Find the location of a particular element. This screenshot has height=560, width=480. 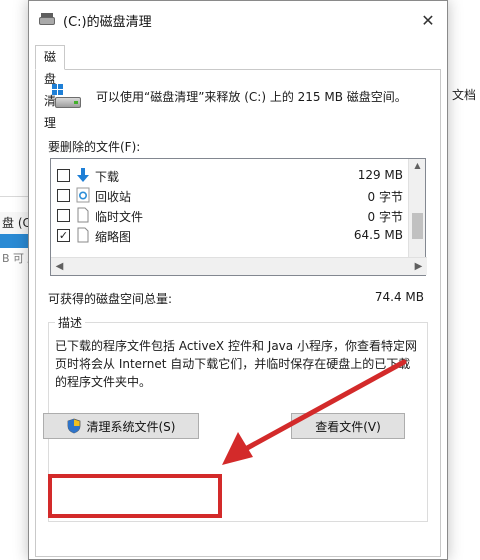

close-icon: ✕ is located at coordinates (428, 20).